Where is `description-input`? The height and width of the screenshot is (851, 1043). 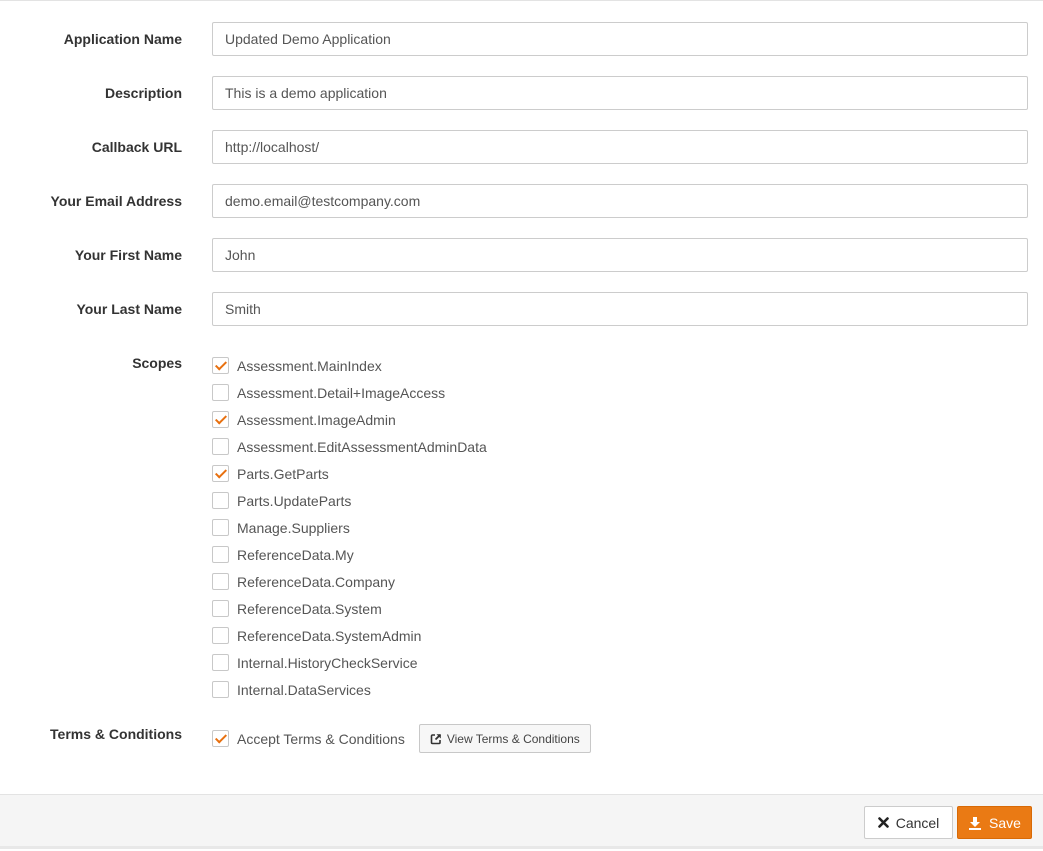
description-input is located at coordinates (620, 93).